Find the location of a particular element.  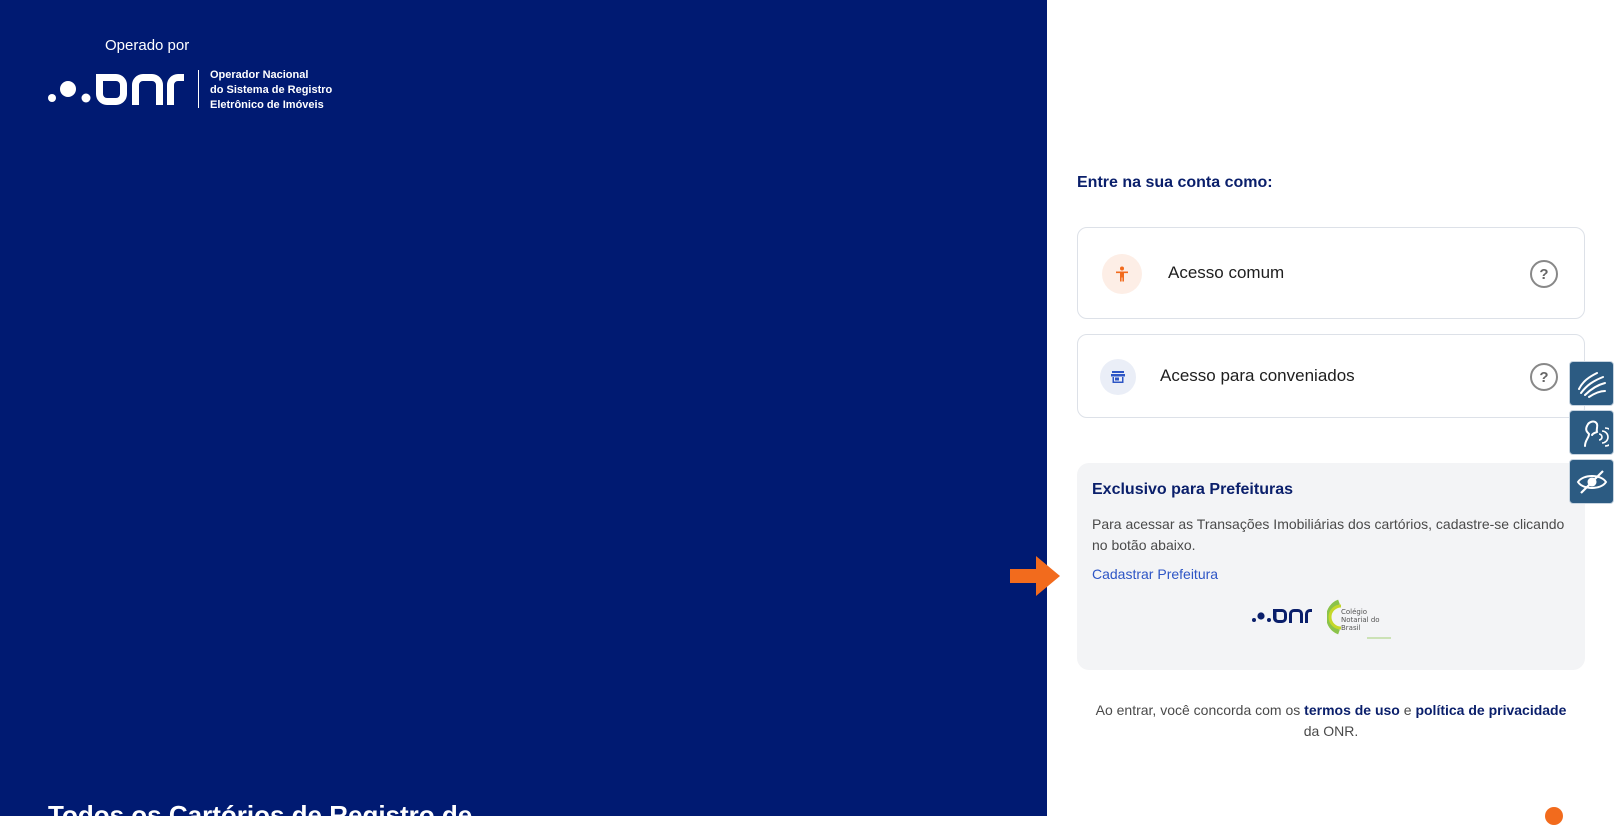

accessibility-toolbar is located at coordinates (1591, 434).